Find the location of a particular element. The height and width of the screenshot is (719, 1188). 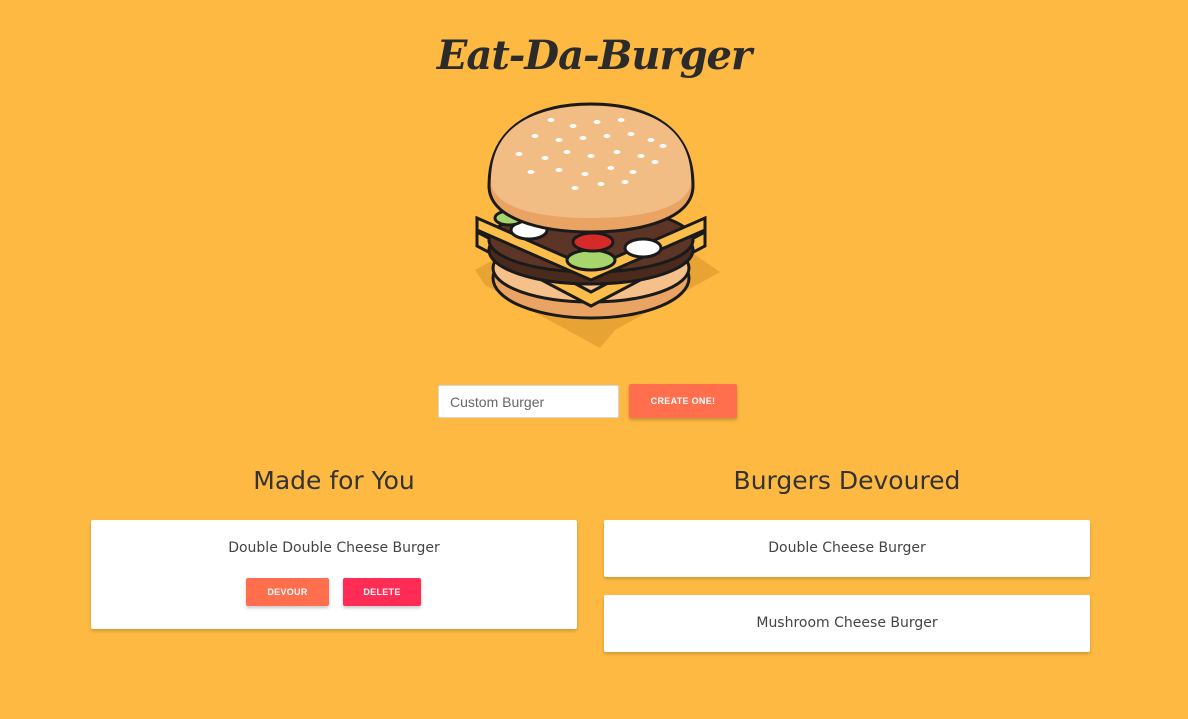

burger-name-input is located at coordinates (528, 401).